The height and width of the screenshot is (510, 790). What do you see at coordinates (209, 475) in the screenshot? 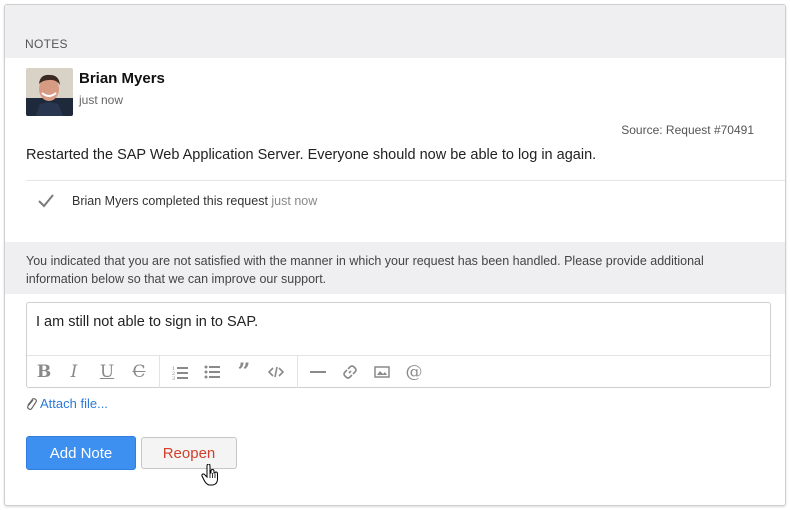
I see `hand-cursor-icon` at bounding box center [209, 475].